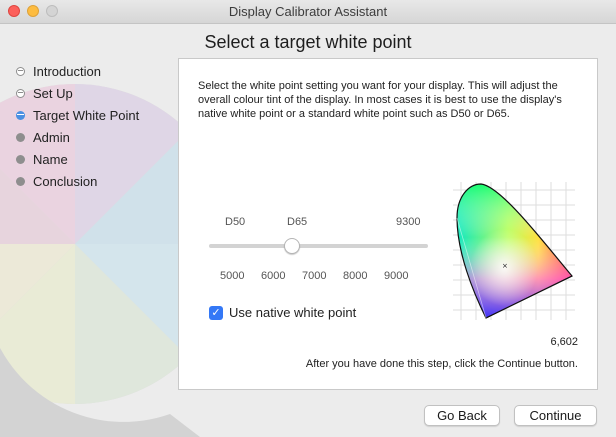 This screenshot has height=437, width=616. Describe the element at coordinates (50, 159) in the screenshot. I see `step-label: Name` at that location.